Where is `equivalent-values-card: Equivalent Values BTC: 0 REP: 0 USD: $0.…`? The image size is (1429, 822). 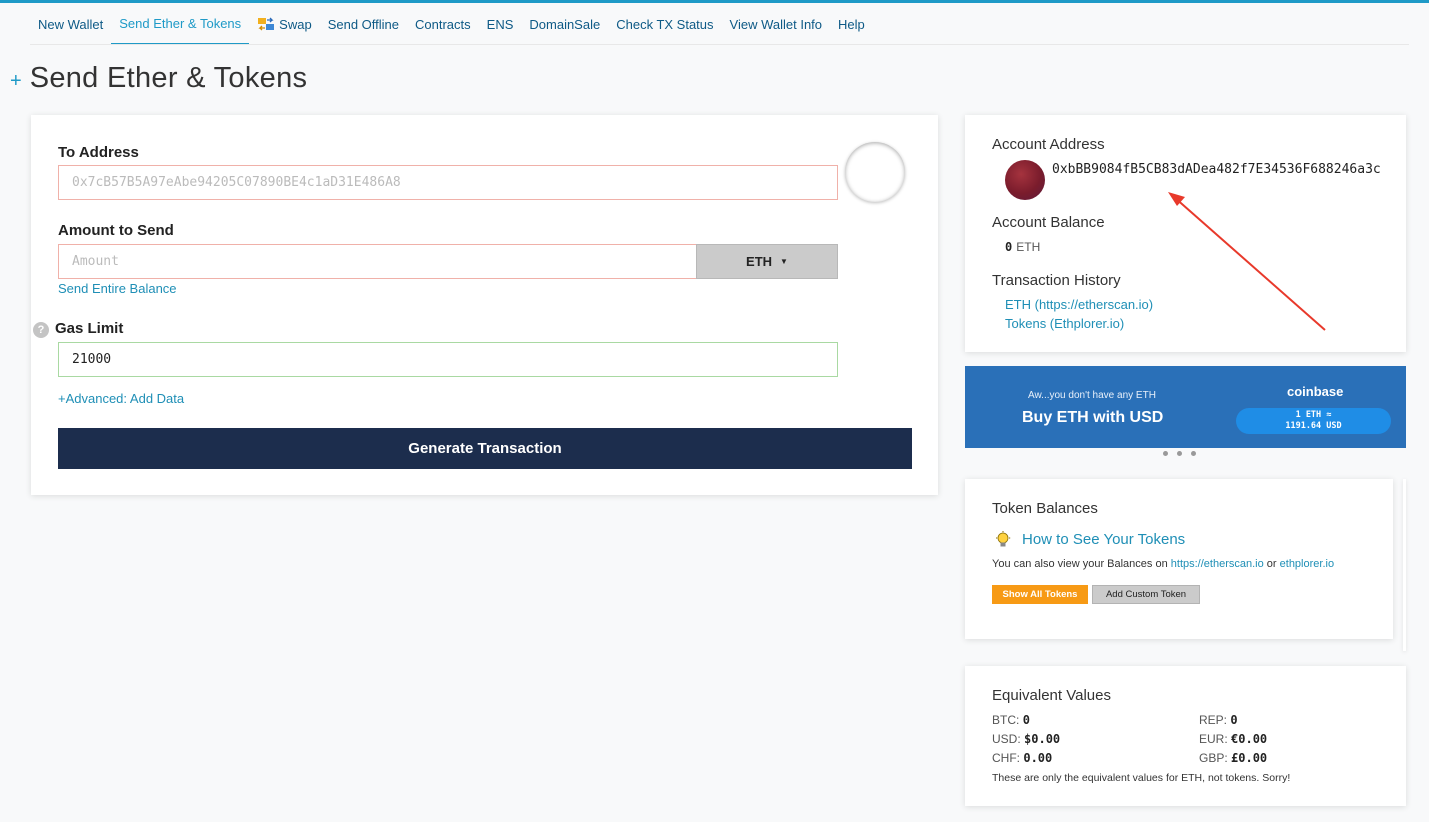
equivalent-values-card: Equivalent Values BTC: 0 REP: 0 USD: $0.… is located at coordinates (1185, 736).